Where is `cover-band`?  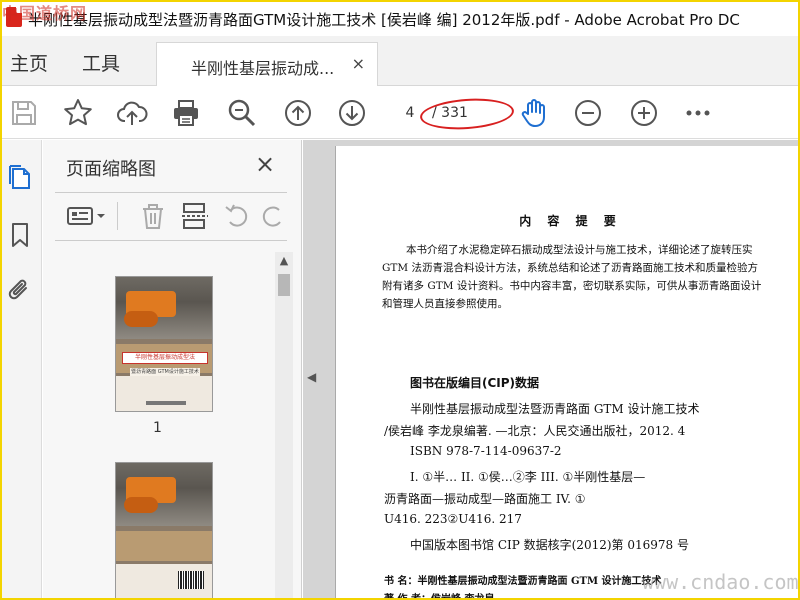 cover-band is located at coordinates (164, 546).